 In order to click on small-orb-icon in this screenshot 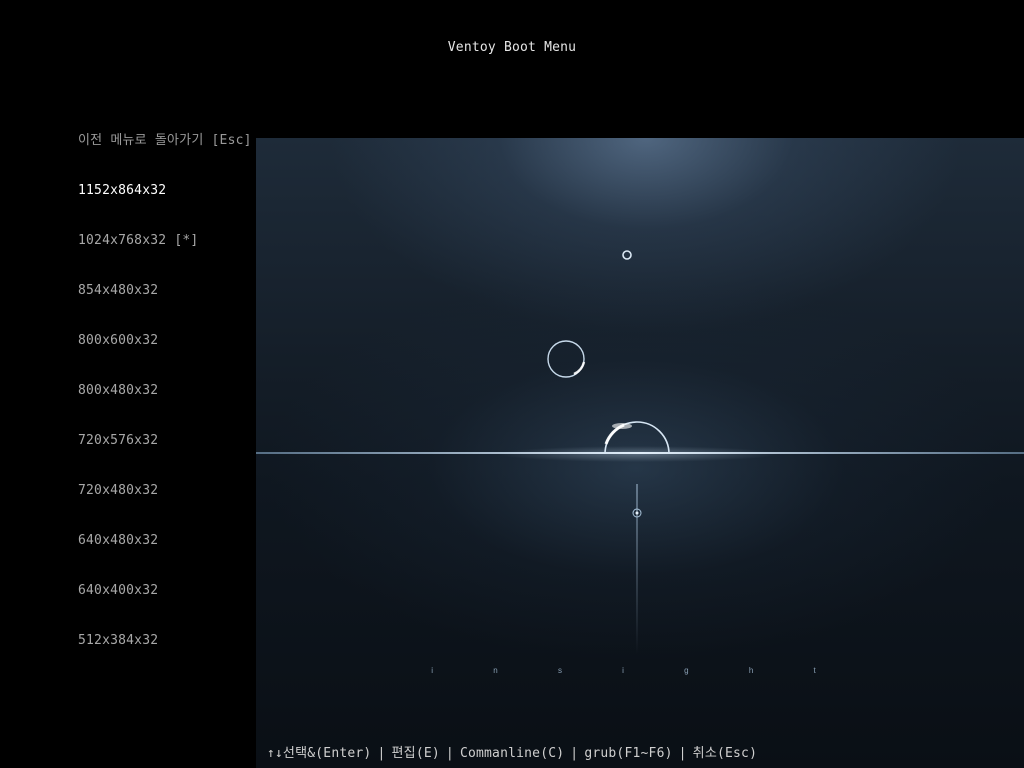, I will do `click(627, 255)`.